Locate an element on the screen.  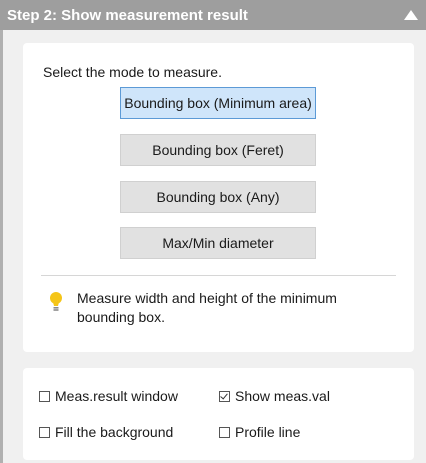
checkbox-box-checked is located at coordinates (224, 396).